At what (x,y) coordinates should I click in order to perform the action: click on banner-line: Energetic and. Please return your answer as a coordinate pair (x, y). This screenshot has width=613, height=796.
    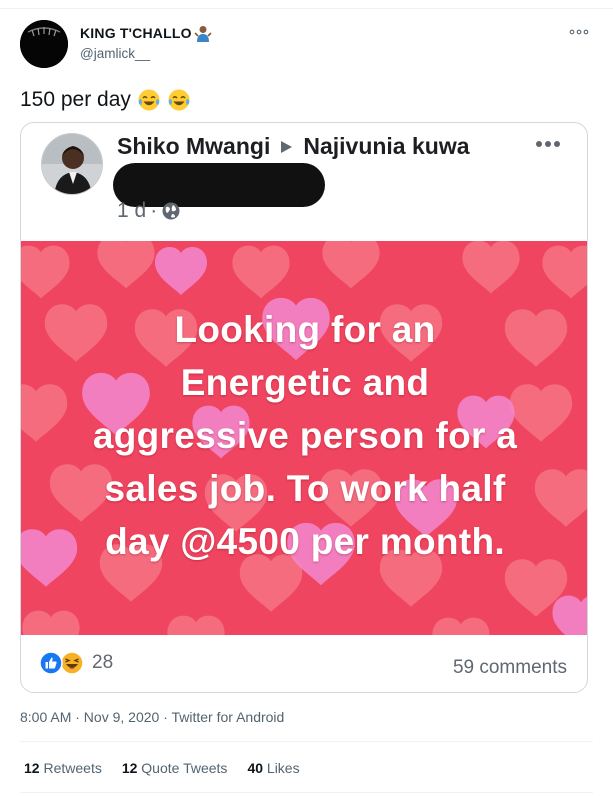
    Looking at the image, I should click on (305, 382).